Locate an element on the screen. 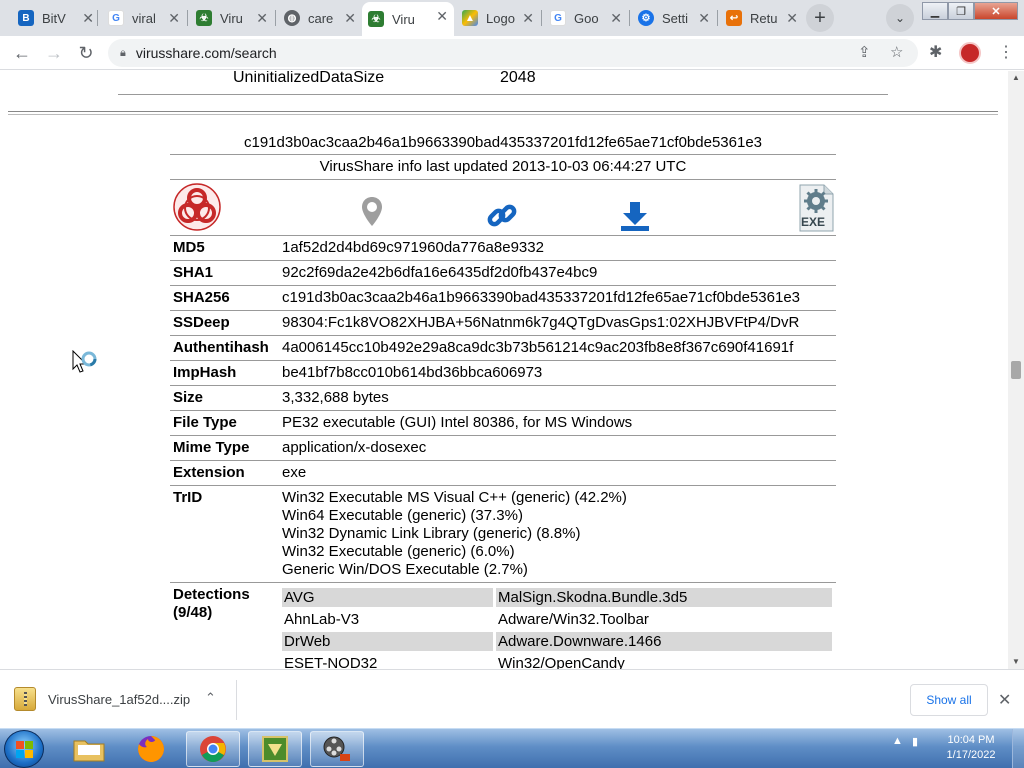  bookmark-star-icon: ☆ is located at coordinates (896, 52).